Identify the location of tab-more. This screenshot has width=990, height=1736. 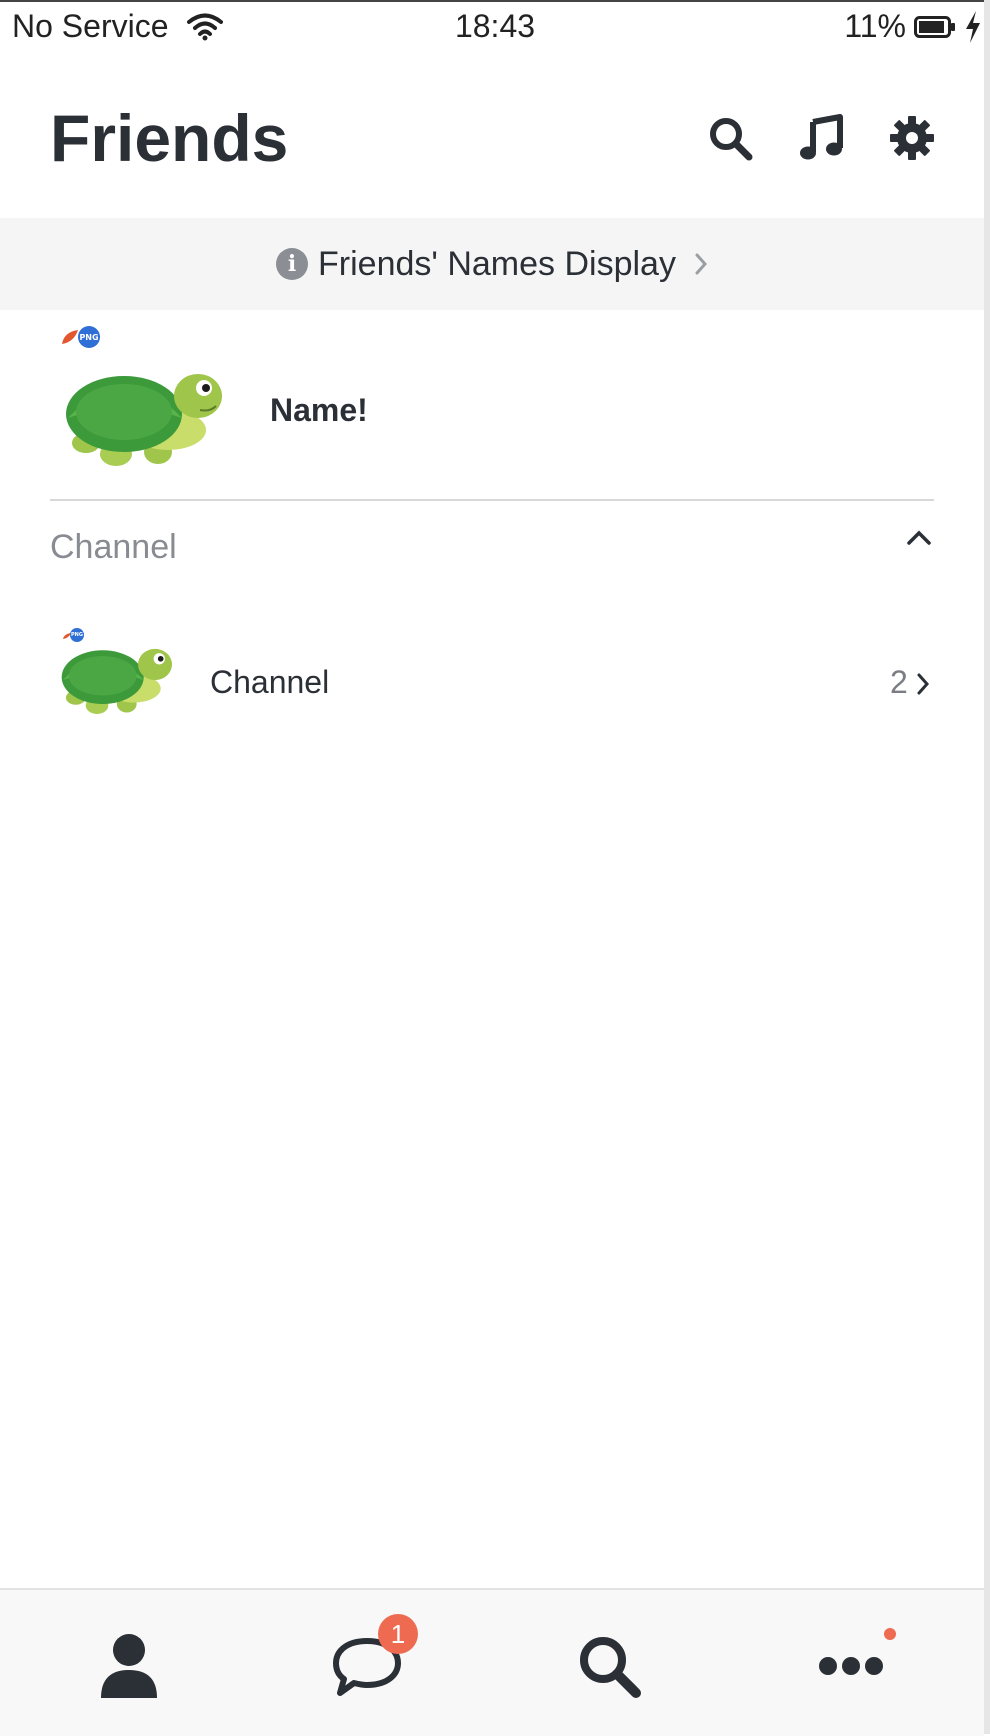
(851, 1666).